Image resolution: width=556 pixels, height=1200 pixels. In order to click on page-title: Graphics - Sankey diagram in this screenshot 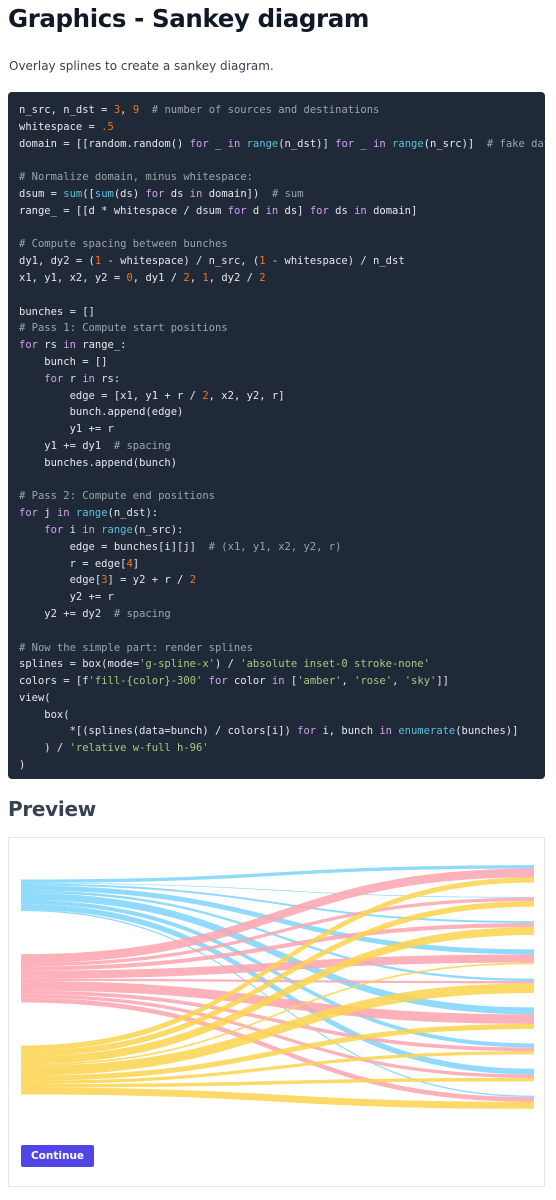, I will do `click(188, 18)`.